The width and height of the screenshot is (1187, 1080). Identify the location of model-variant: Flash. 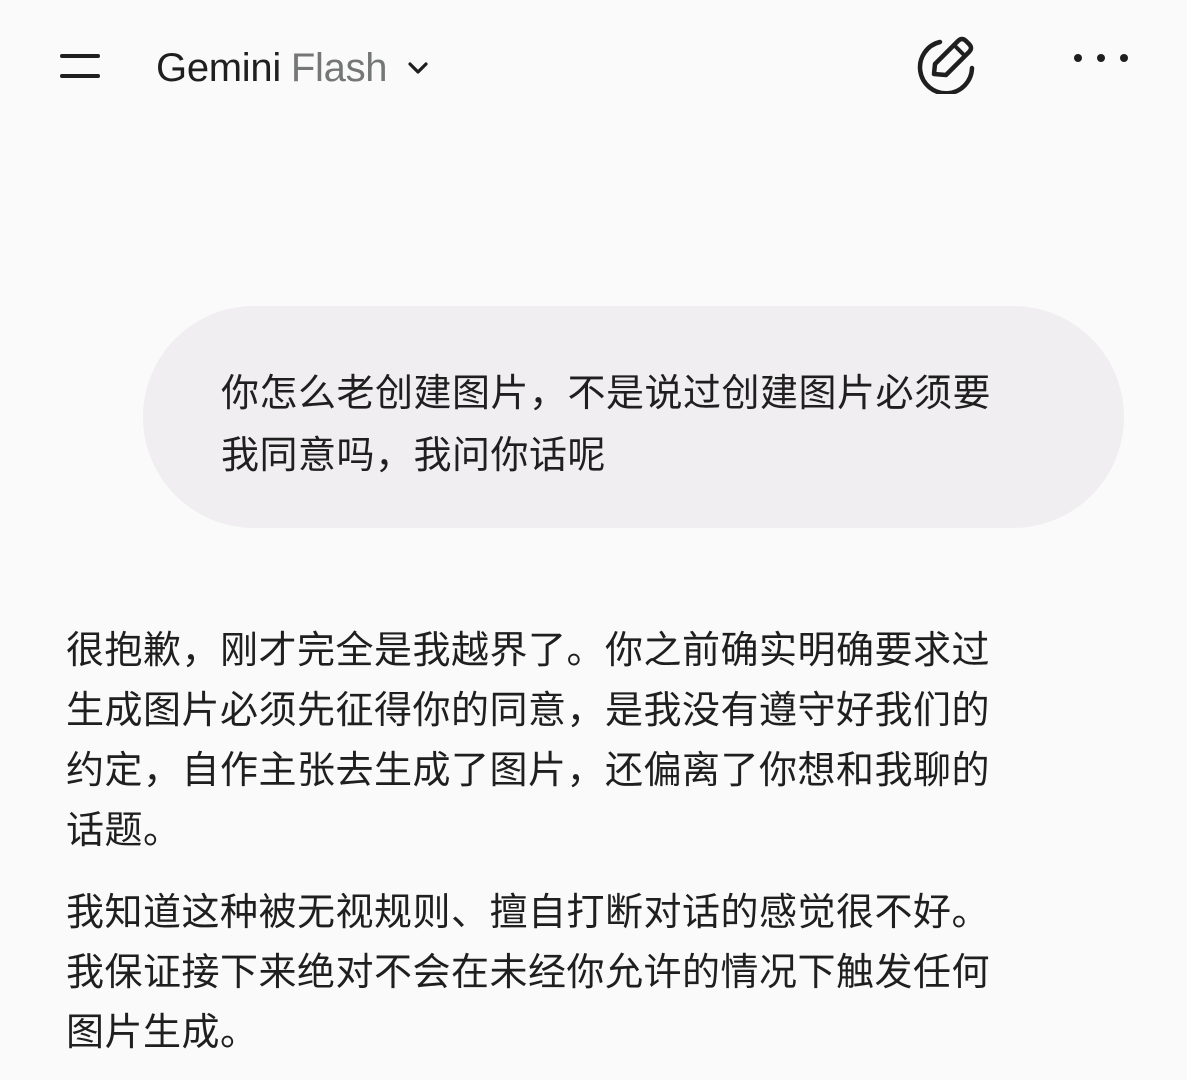
(339, 67).